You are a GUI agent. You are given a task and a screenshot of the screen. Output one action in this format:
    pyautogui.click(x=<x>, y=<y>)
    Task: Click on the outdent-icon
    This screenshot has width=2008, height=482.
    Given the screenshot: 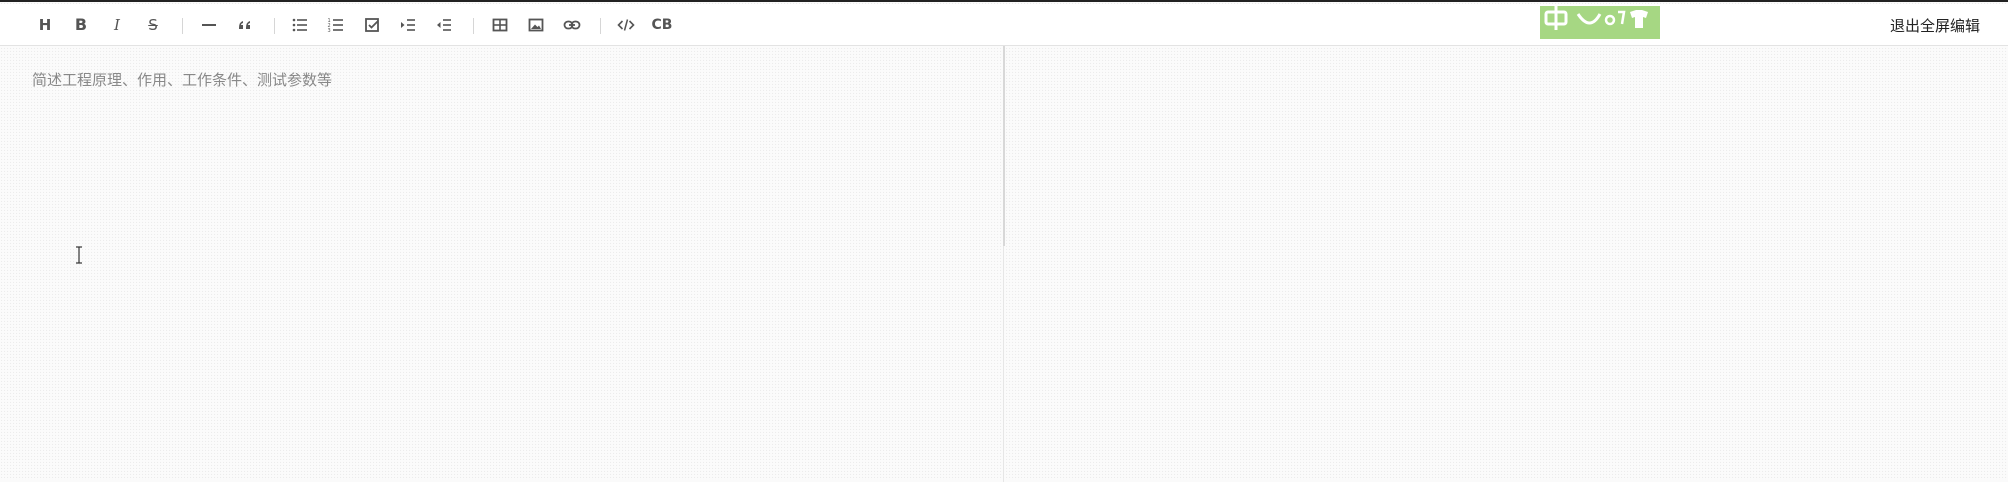 What is the action you would take?
    pyautogui.click(x=444, y=25)
    